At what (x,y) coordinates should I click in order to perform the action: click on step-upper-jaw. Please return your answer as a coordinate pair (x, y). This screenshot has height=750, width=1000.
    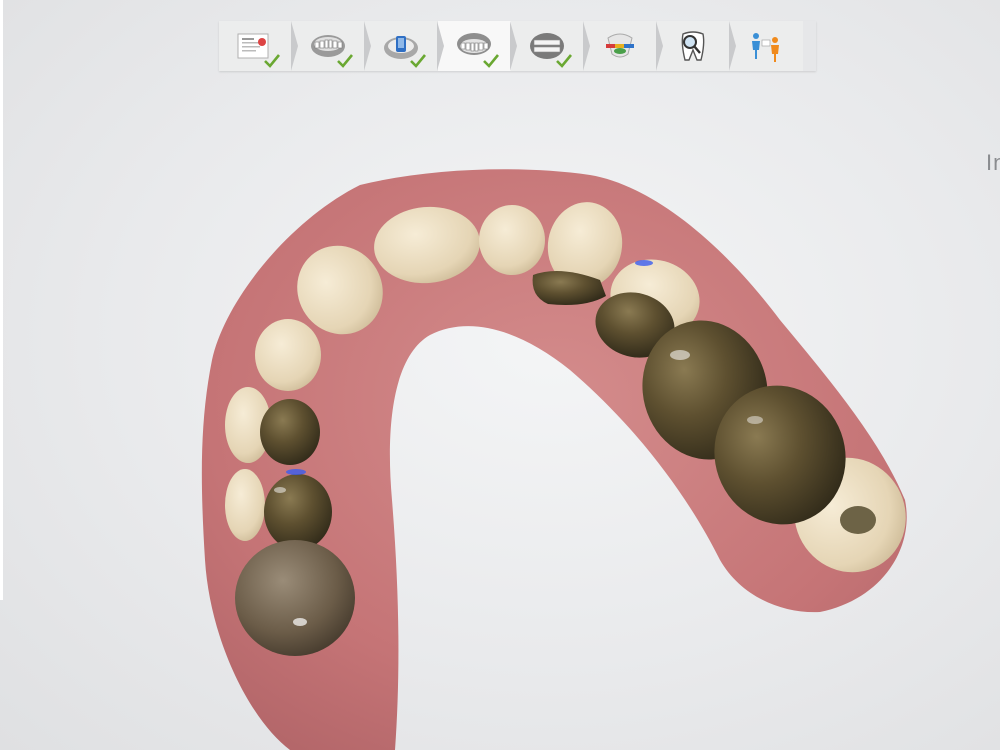
    Looking at the image, I should click on (331, 46).